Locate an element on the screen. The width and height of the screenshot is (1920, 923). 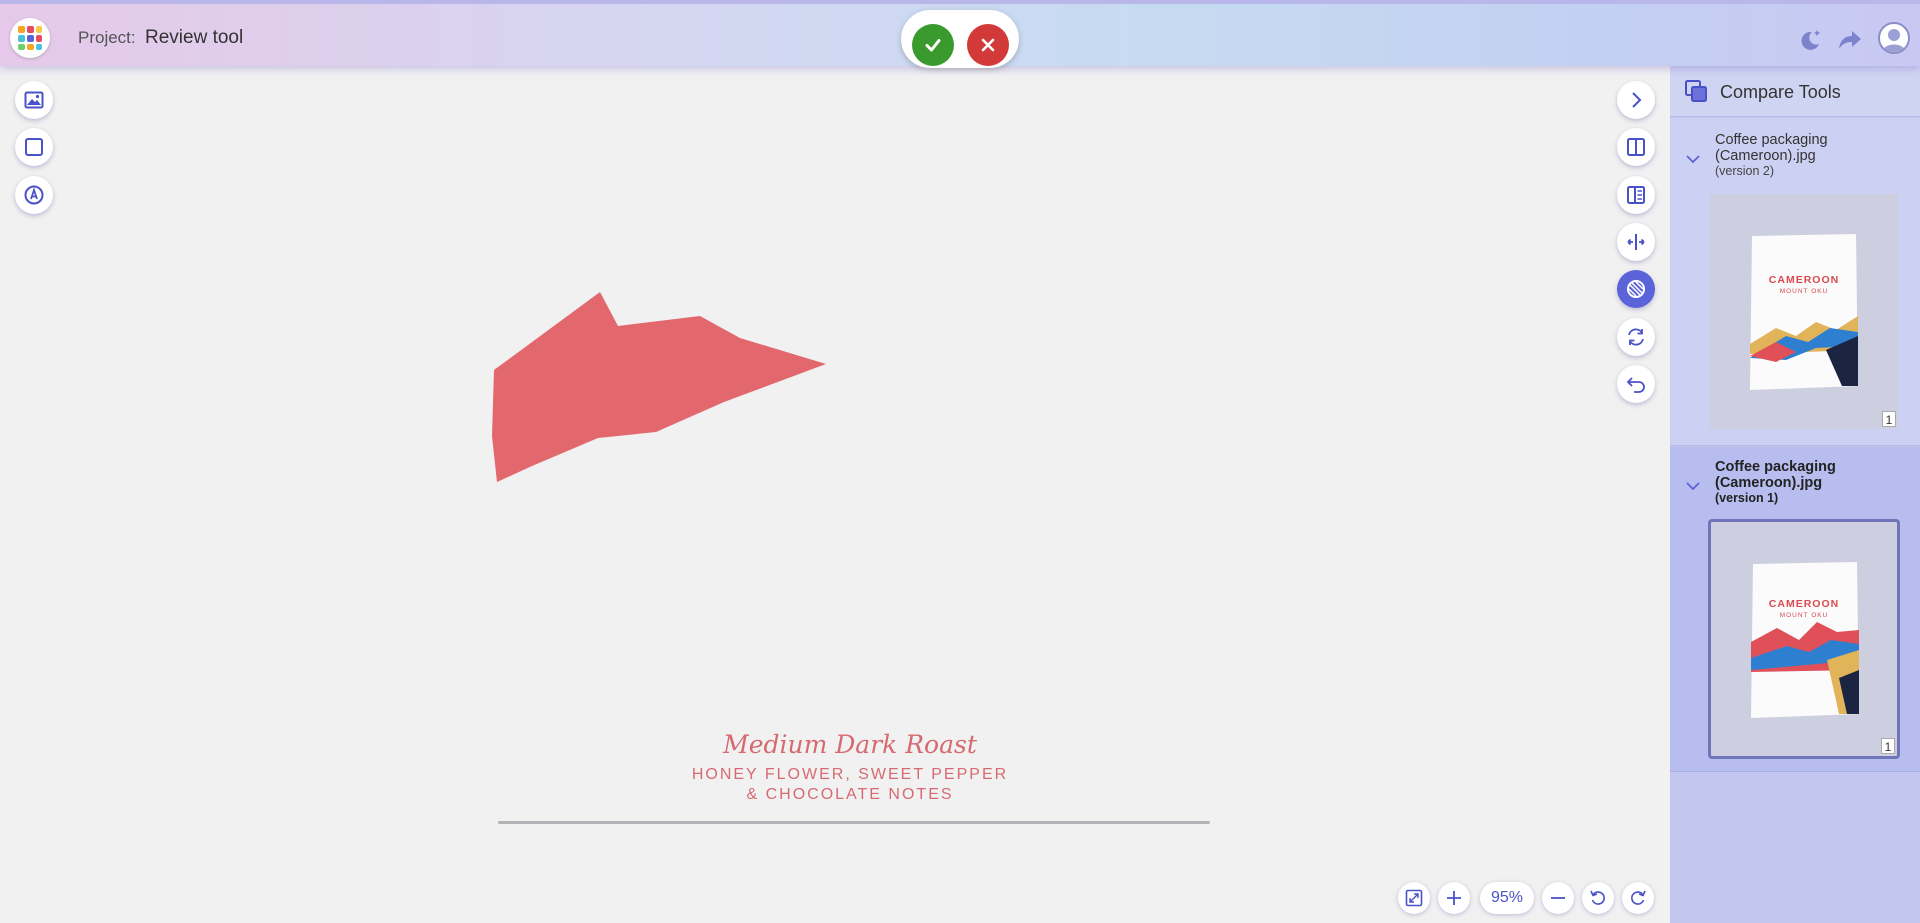
artwork-roast-text: Medium Dark Roast is located at coordinates (850, 744).